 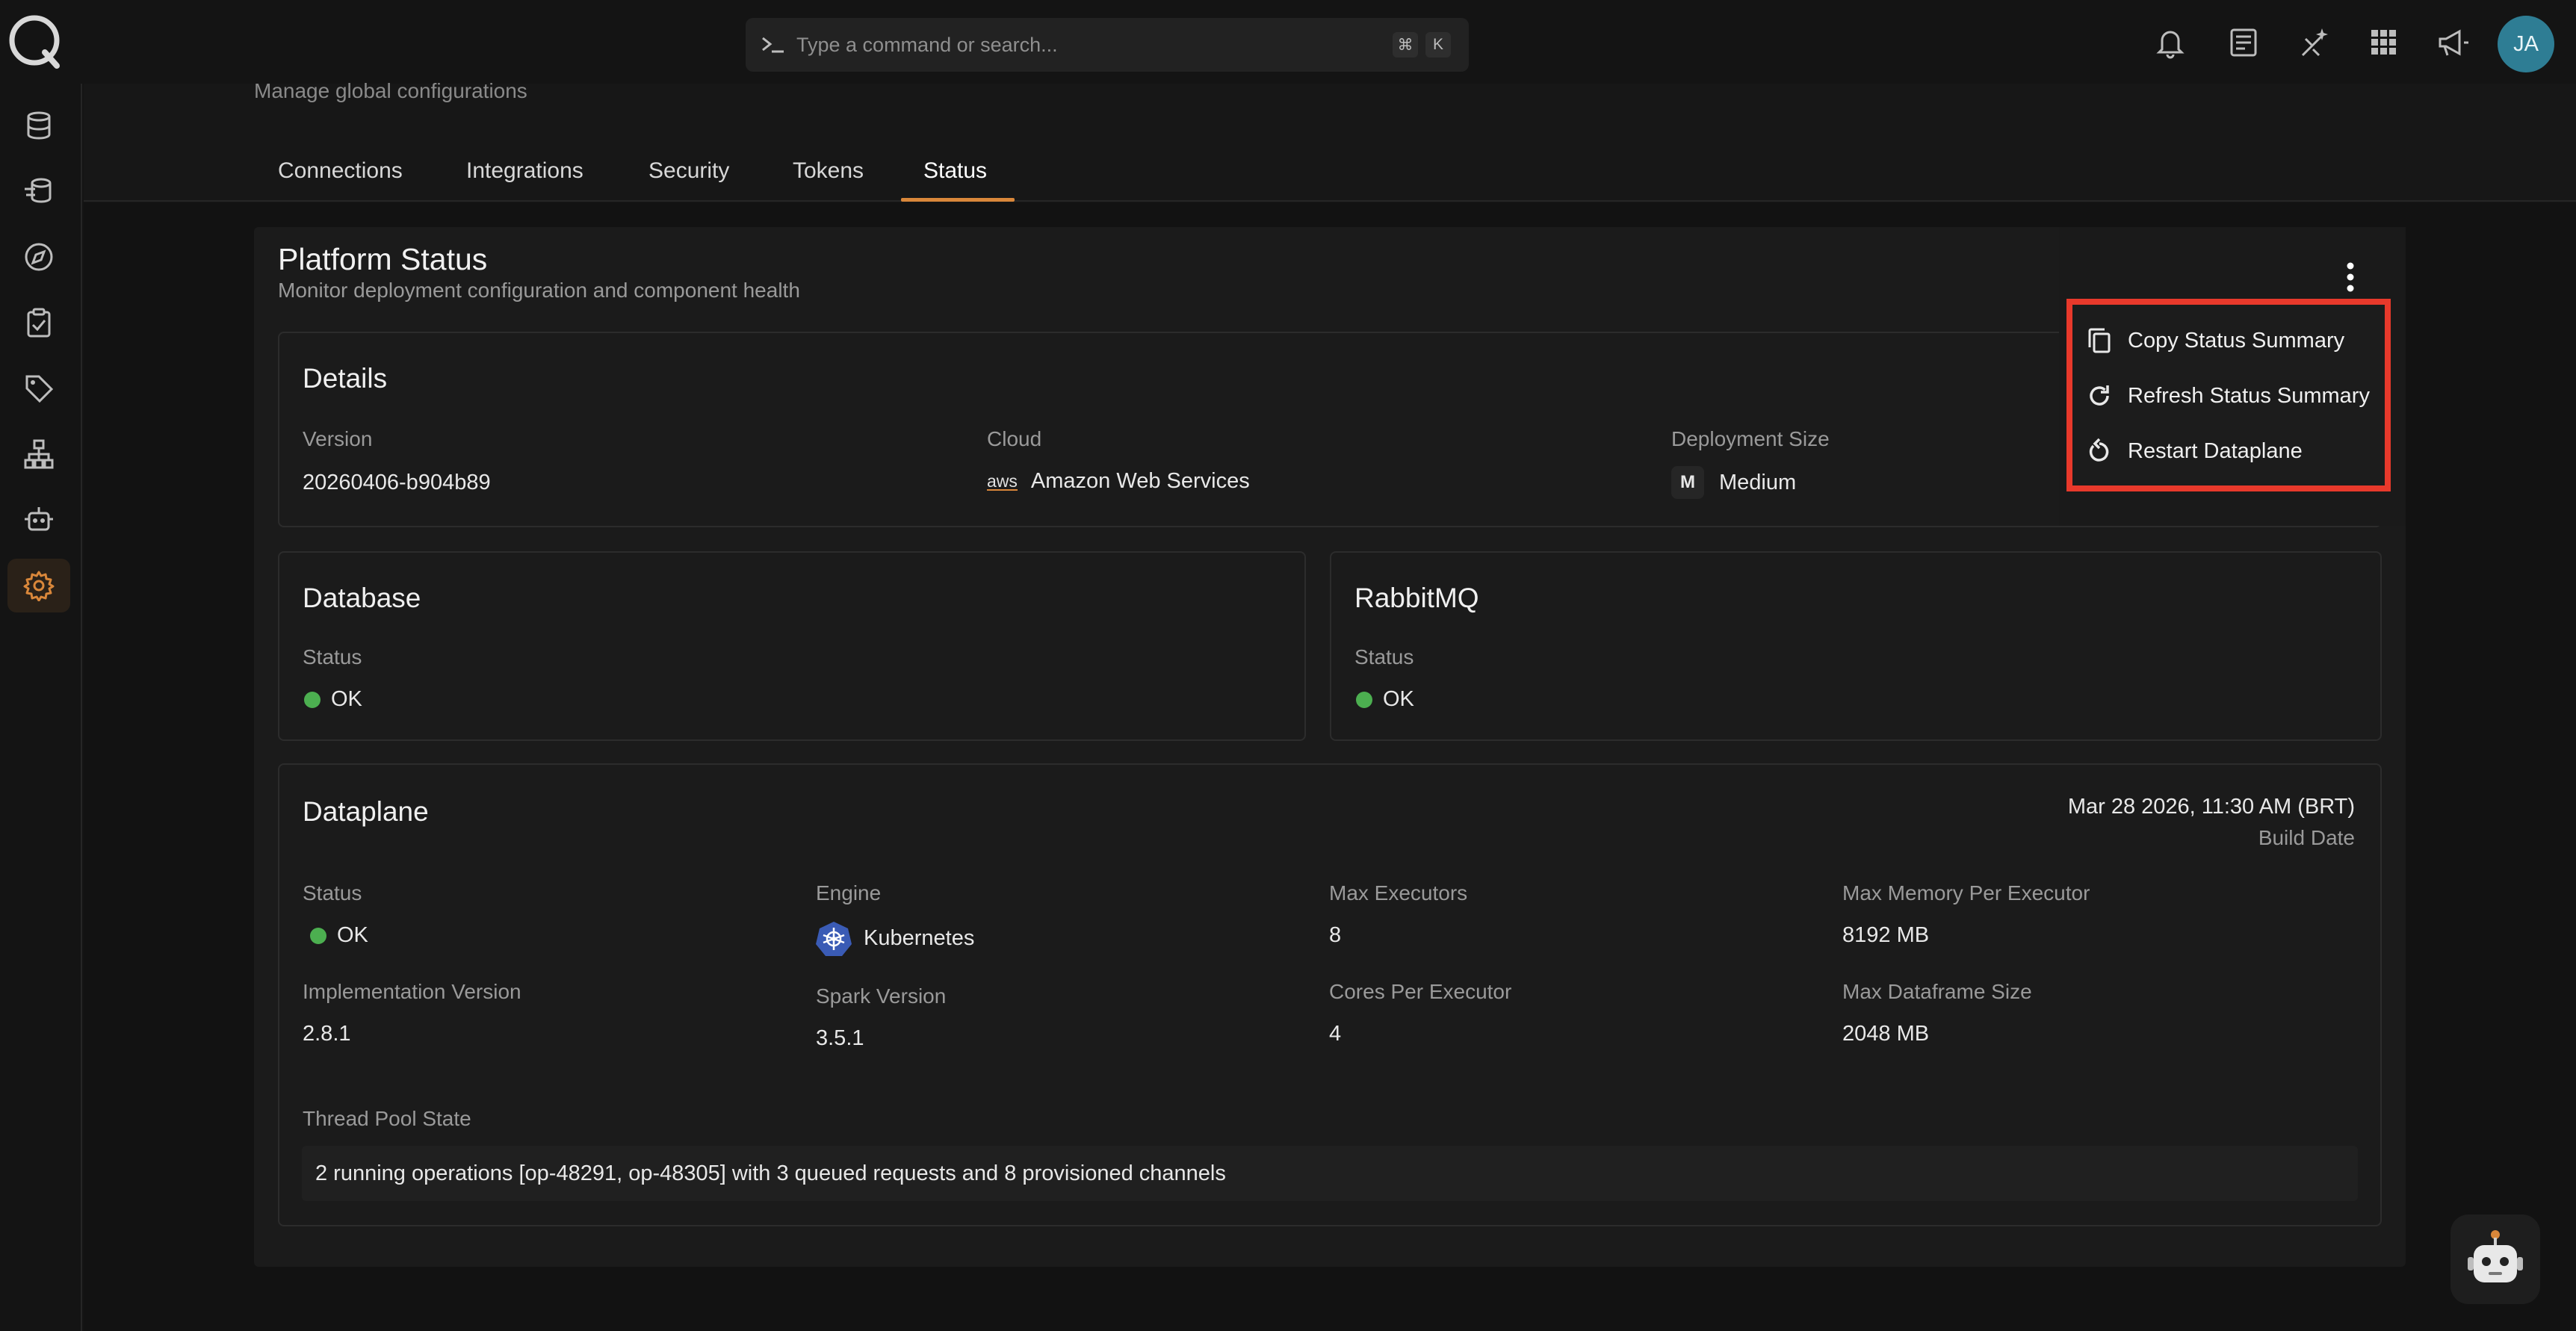 What do you see at coordinates (2211, 807) in the screenshot?
I see `build-date-value: Mar 28 2026, 11:30 AM (BRT)` at bounding box center [2211, 807].